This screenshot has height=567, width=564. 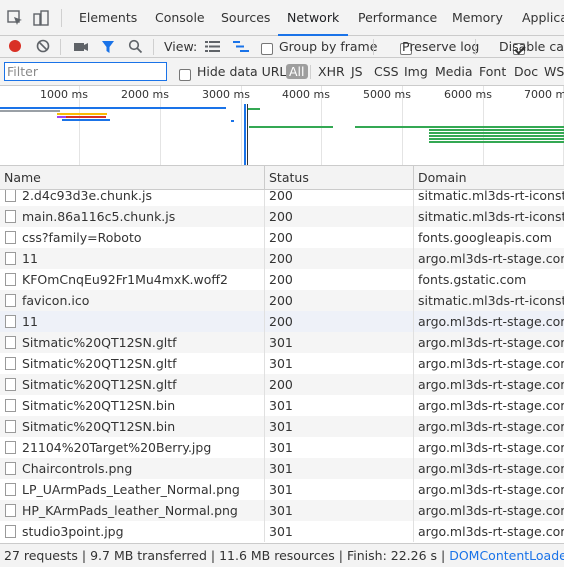 I want to click on type-filter-media: Media, so click(x=454, y=72).